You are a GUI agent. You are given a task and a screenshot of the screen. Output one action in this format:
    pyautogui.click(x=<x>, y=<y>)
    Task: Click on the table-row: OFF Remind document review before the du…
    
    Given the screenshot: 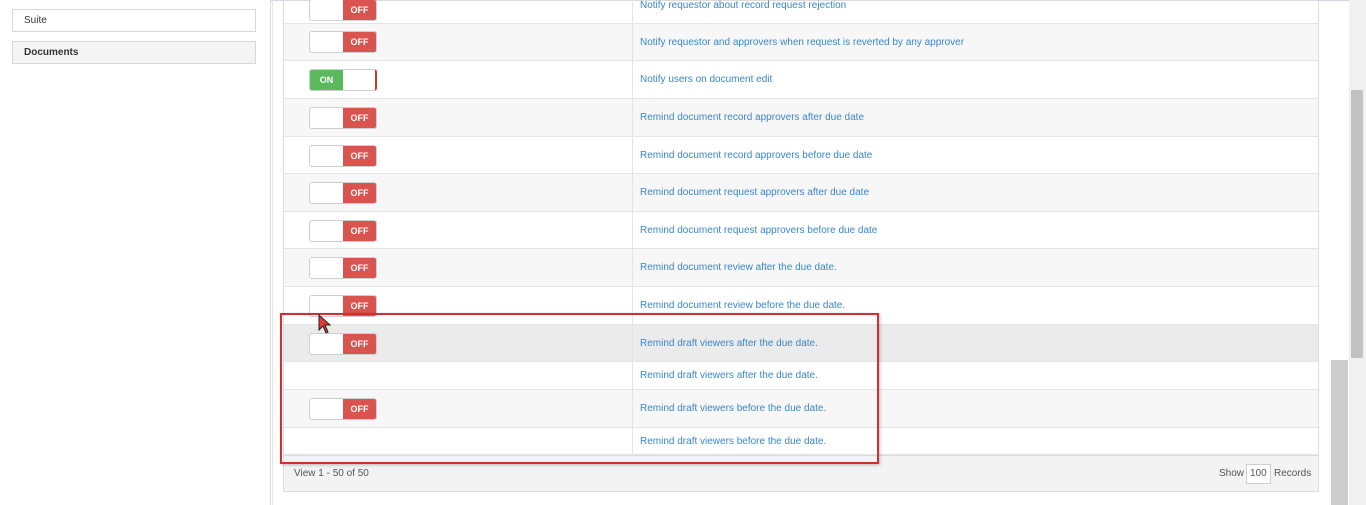 What is the action you would take?
    pyautogui.click(x=801, y=306)
    